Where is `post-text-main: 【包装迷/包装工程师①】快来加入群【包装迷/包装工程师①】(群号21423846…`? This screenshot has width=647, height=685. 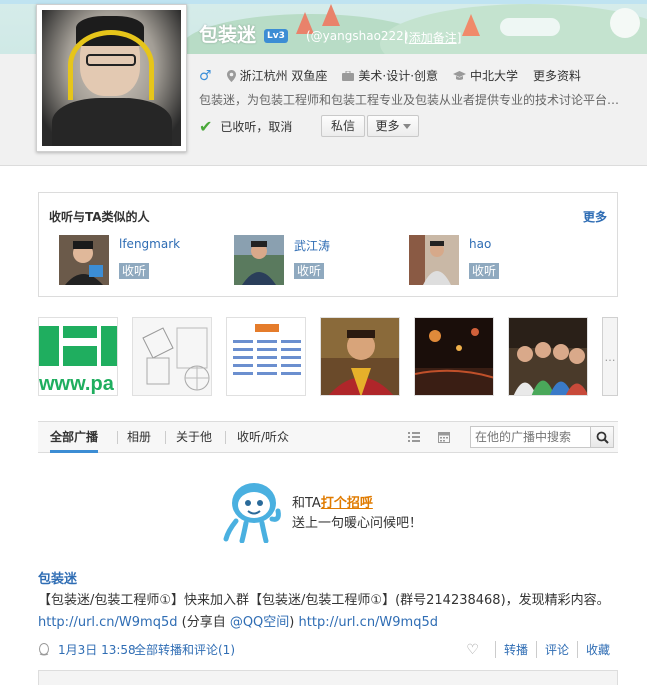 post-text-main: 【包装迷/包装工程师①】快来加入群【包装迷/包装工程师①】(群号21423846… is located at coordinates (324, 600).